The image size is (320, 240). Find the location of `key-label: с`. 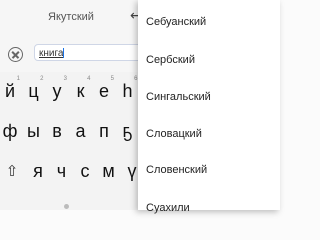

key-label: с is located at coordinates (85, 171).